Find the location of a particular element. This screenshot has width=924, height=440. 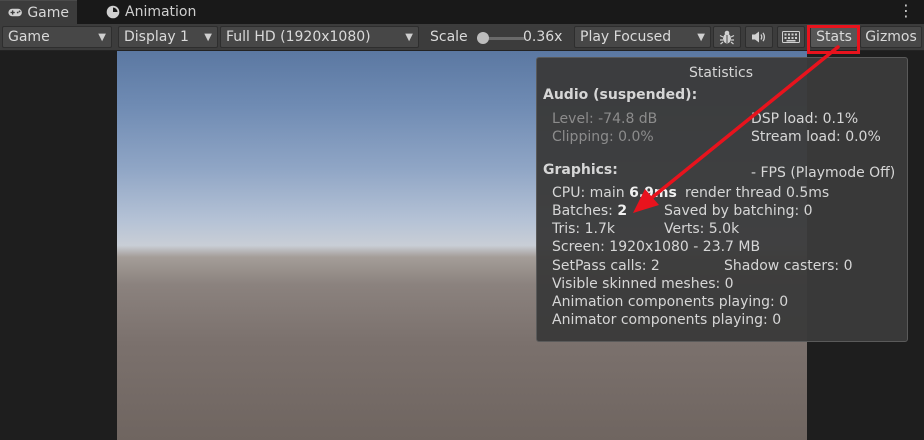

graphics-heading: Graphics: is located at coordinates (580, 170).